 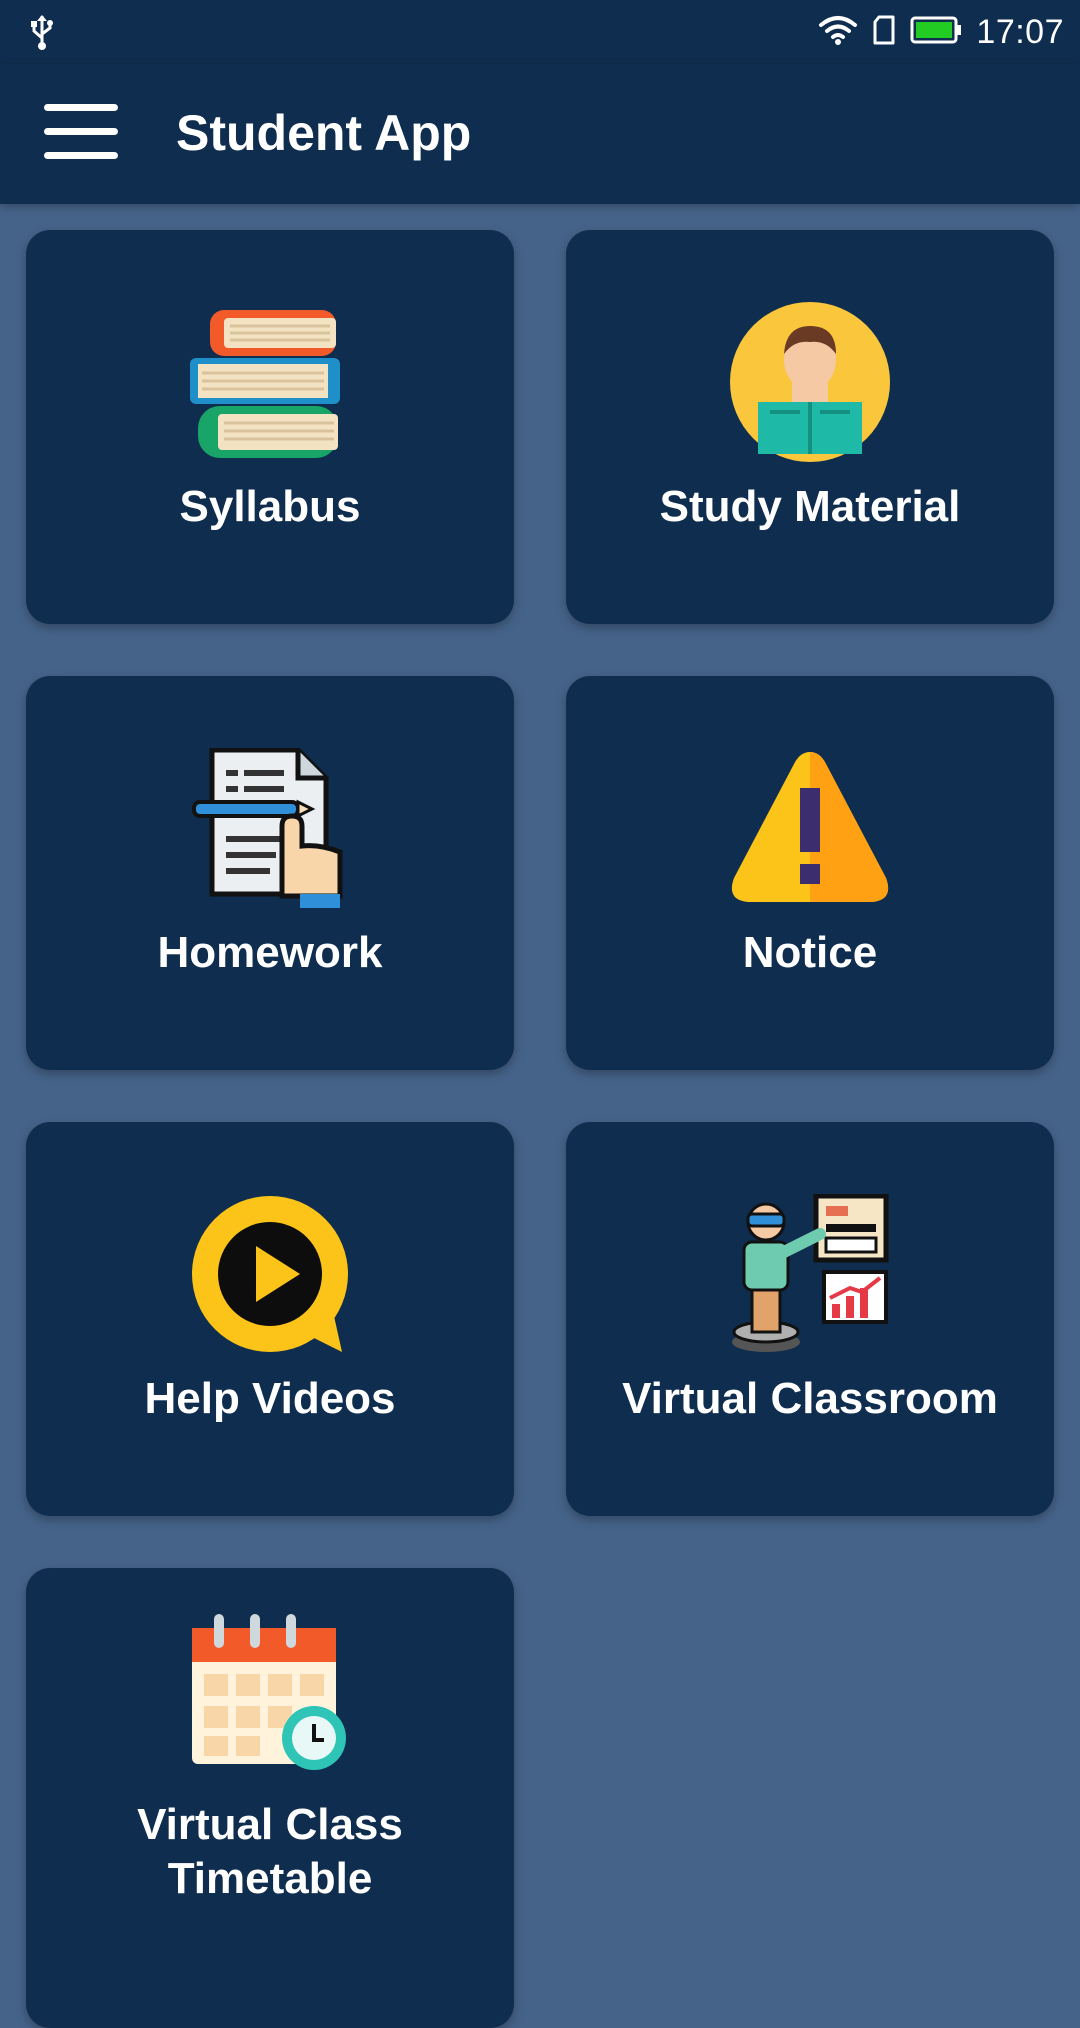 I want to click on tile-homework: Homework, so click(x=270, y=873).